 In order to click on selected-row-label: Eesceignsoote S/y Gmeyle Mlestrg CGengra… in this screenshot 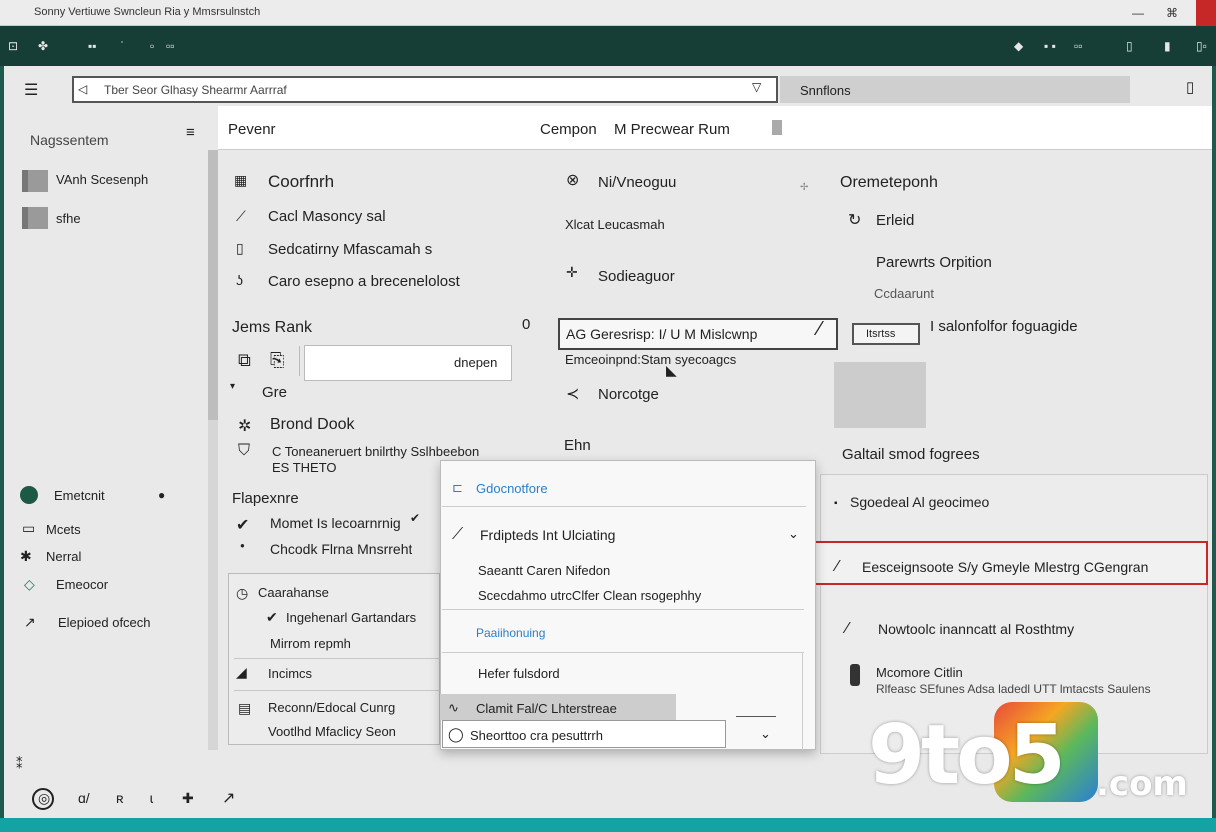, I will do `click(1027, 567)`.